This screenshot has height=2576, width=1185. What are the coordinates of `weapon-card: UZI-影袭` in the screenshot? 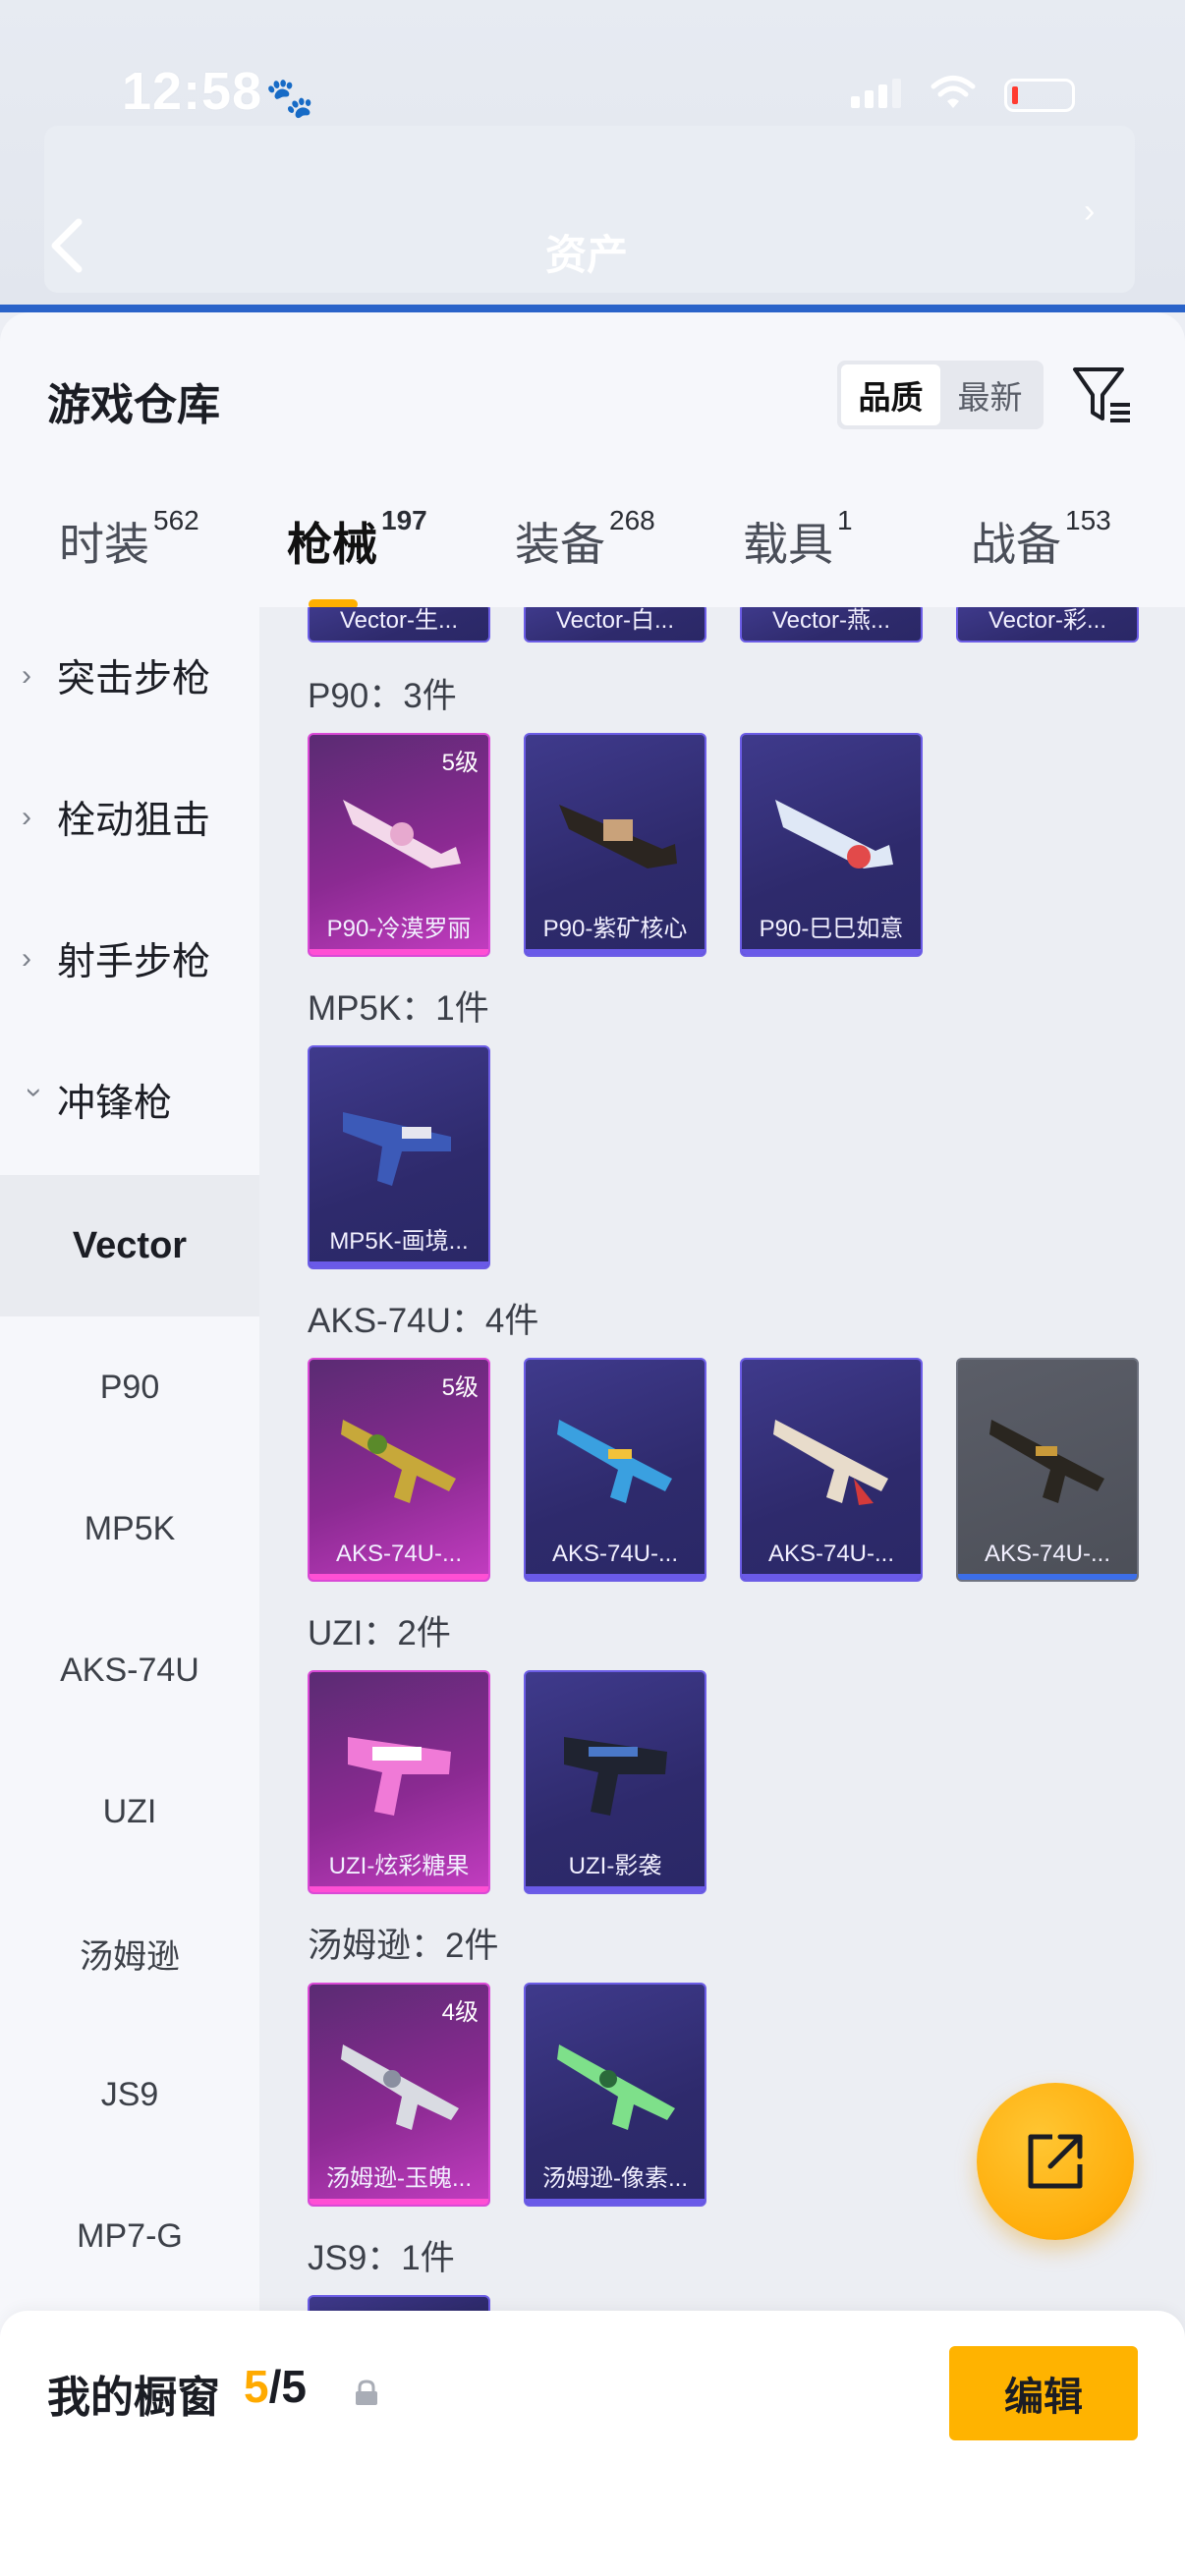 It's located at (615, 1782).